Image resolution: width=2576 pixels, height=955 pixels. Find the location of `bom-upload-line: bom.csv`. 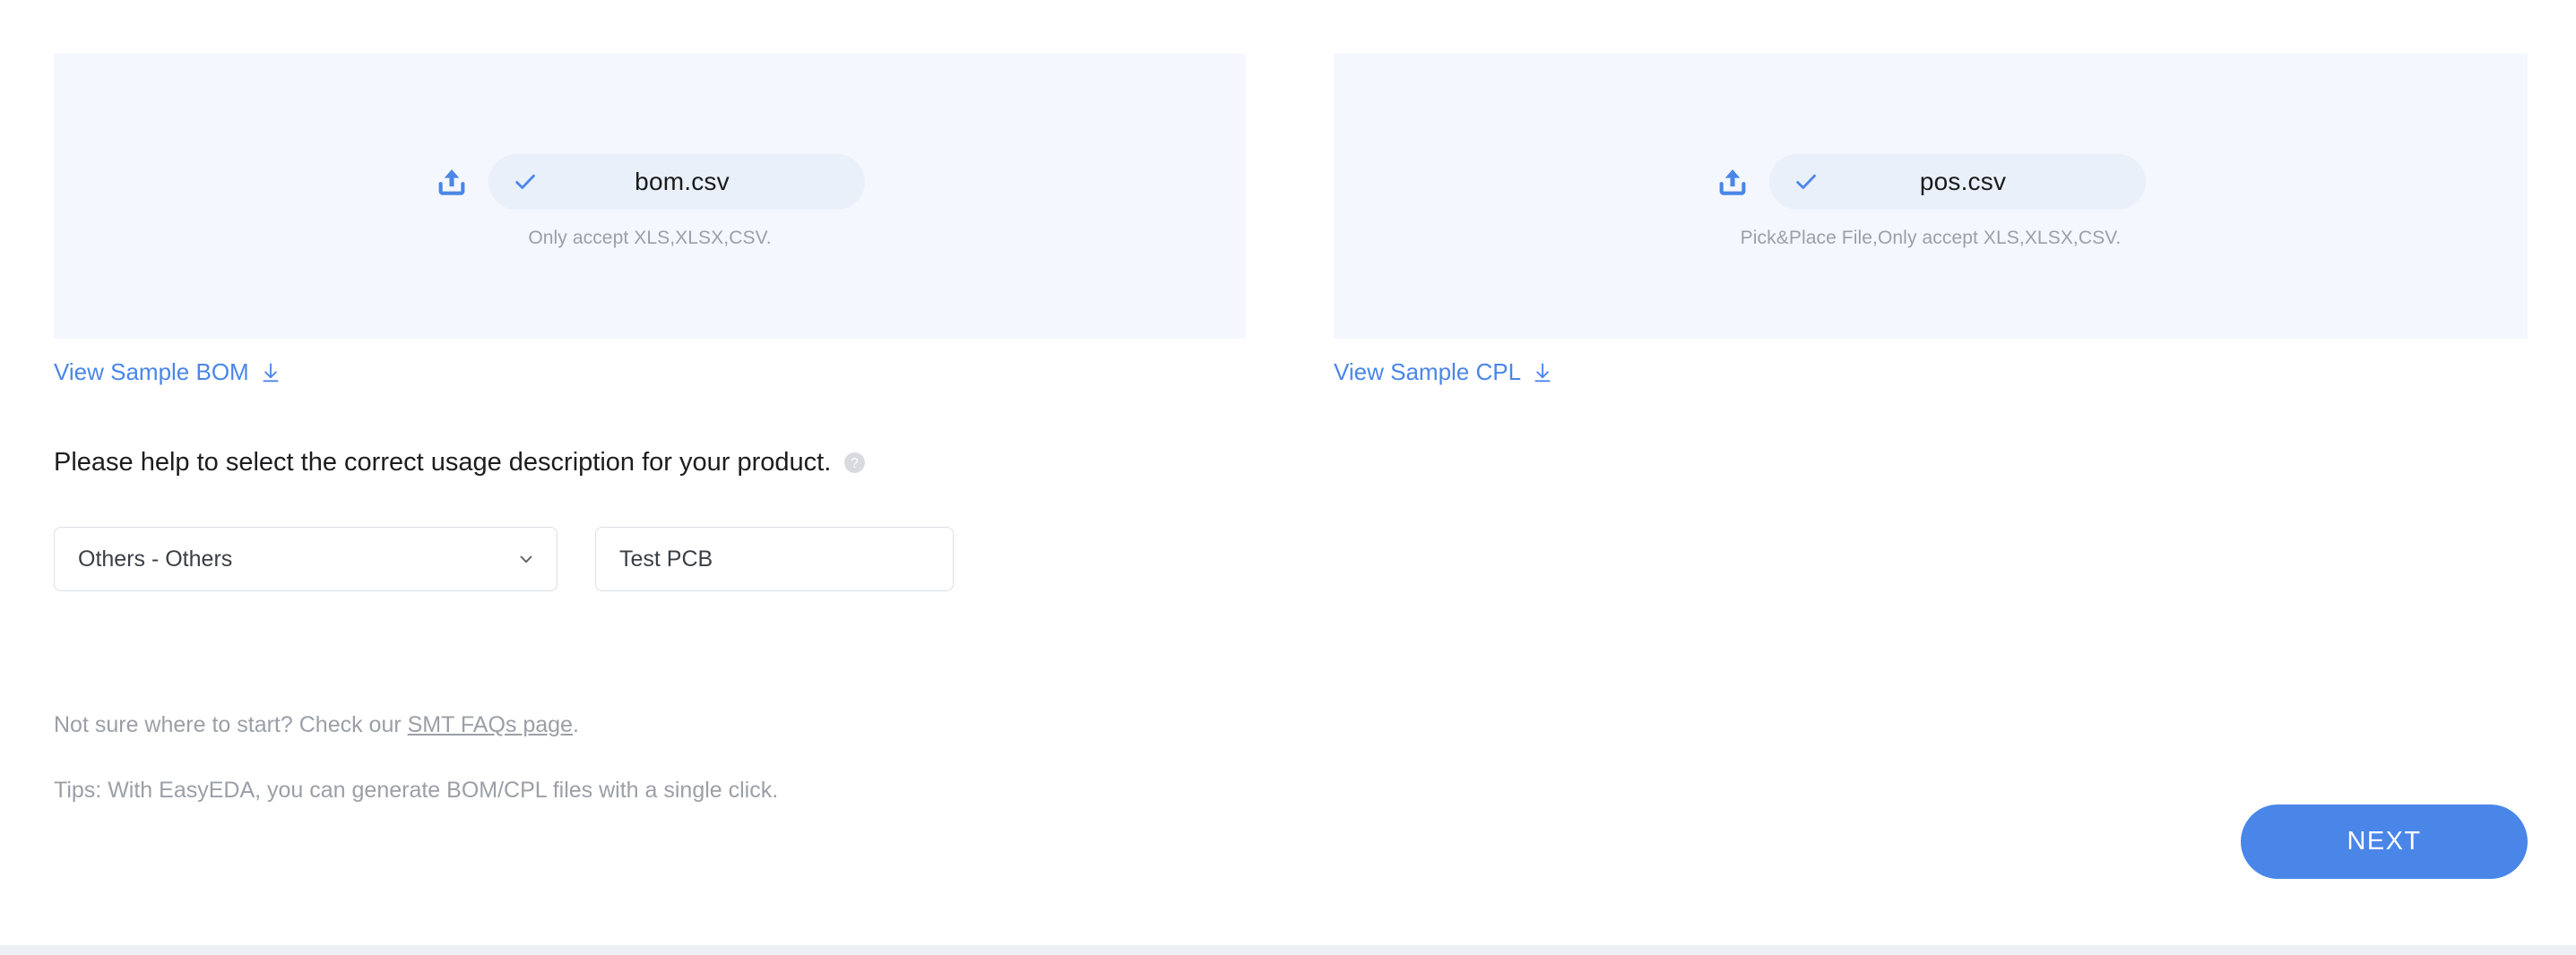

bom-upload-line: bom.csv is located at coordinates (650, 182).